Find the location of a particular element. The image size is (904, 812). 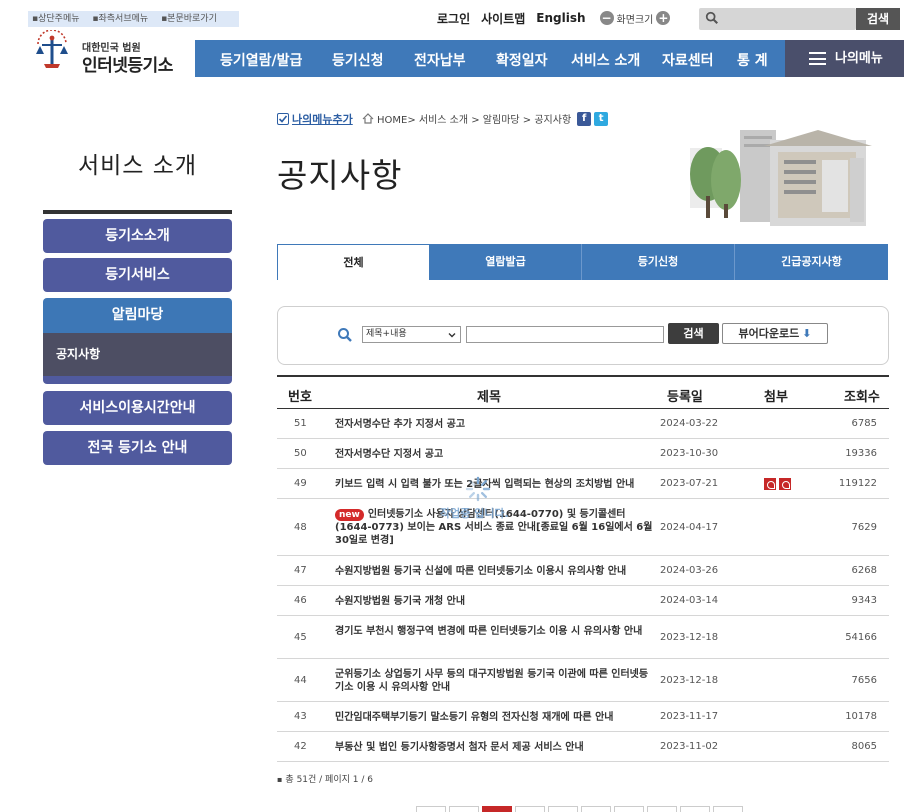

chevron-down-icon is located at coordinates (452, 335).